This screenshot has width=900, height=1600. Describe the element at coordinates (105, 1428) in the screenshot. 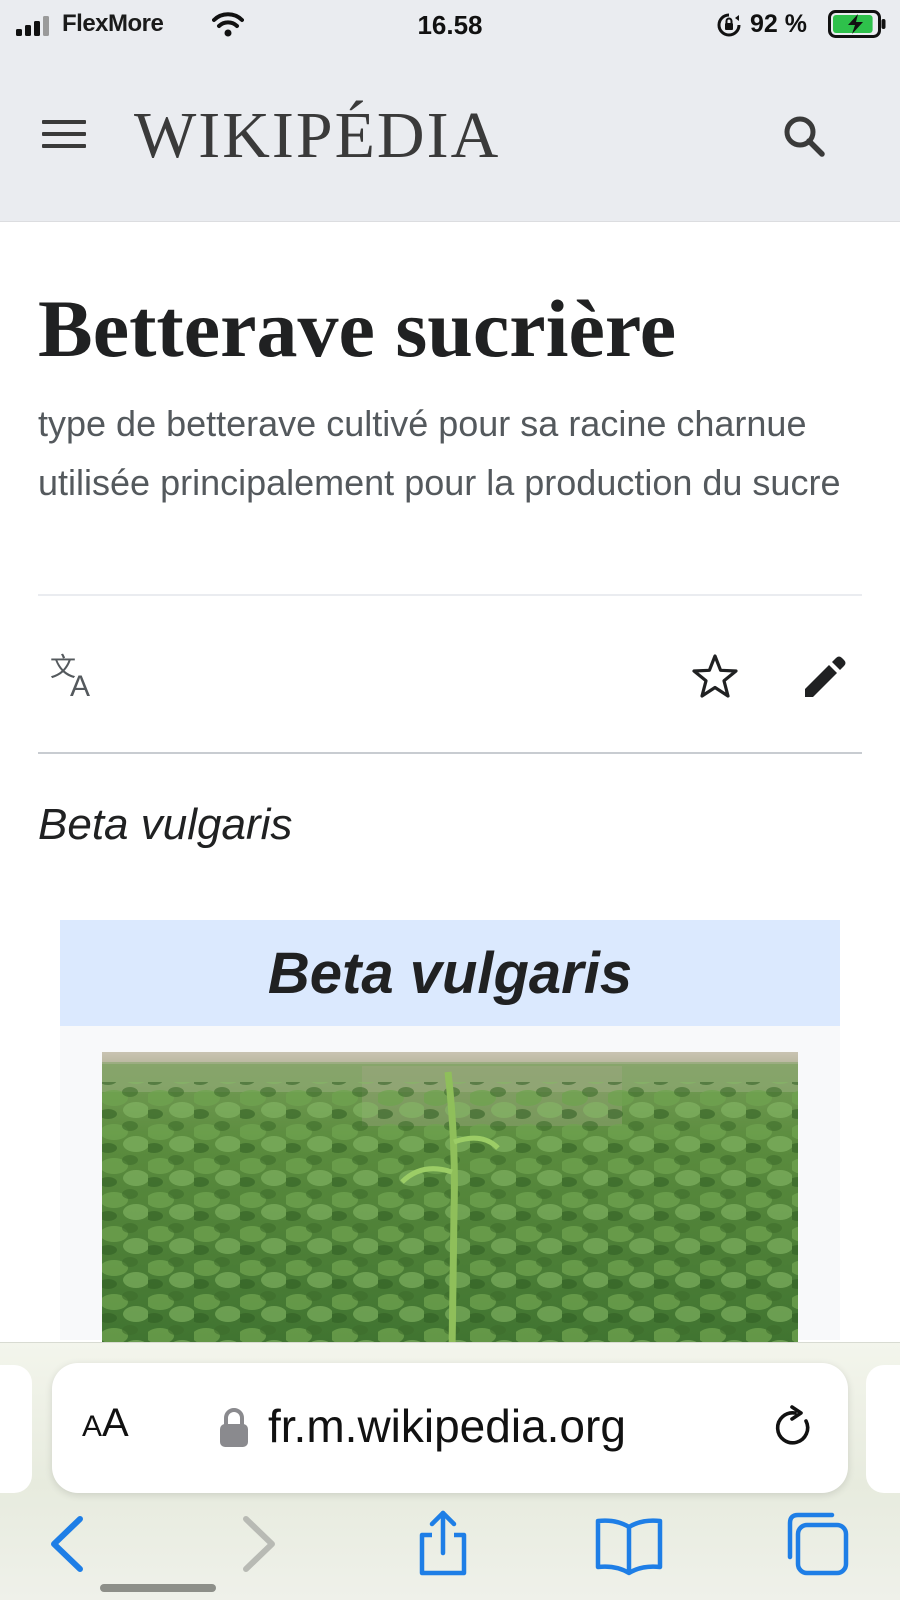

I see `text-size-button: A A` at that location.